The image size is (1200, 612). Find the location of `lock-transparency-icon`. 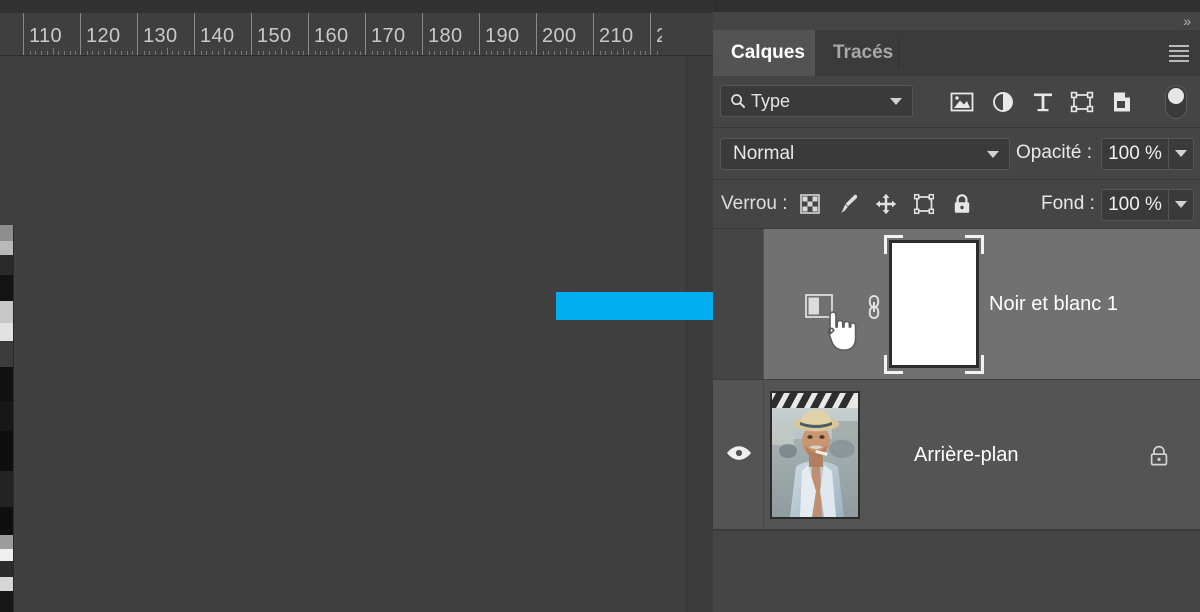

lock-transparency-icon is located at coordinates (810, 204).